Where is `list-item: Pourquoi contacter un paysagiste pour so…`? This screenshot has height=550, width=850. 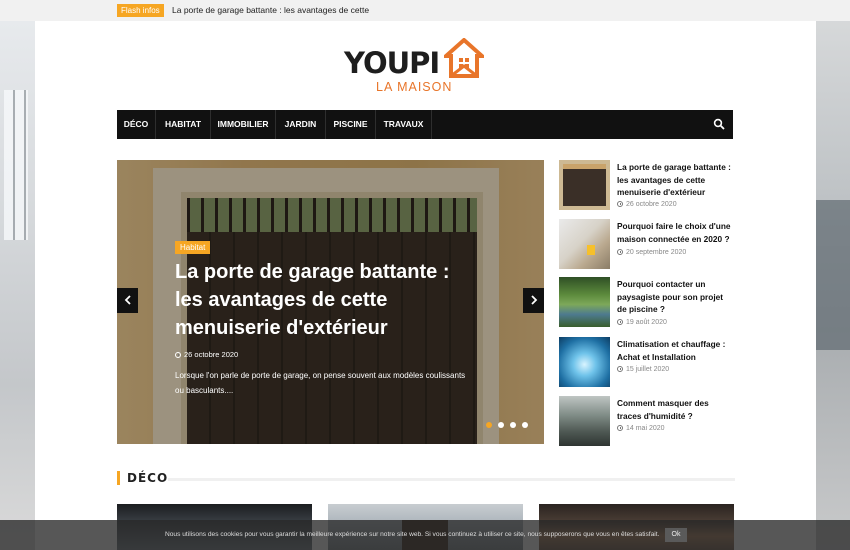 list-item: Pourquoi contacter un paysagiste pour so… is located at coordinates (647, 302).